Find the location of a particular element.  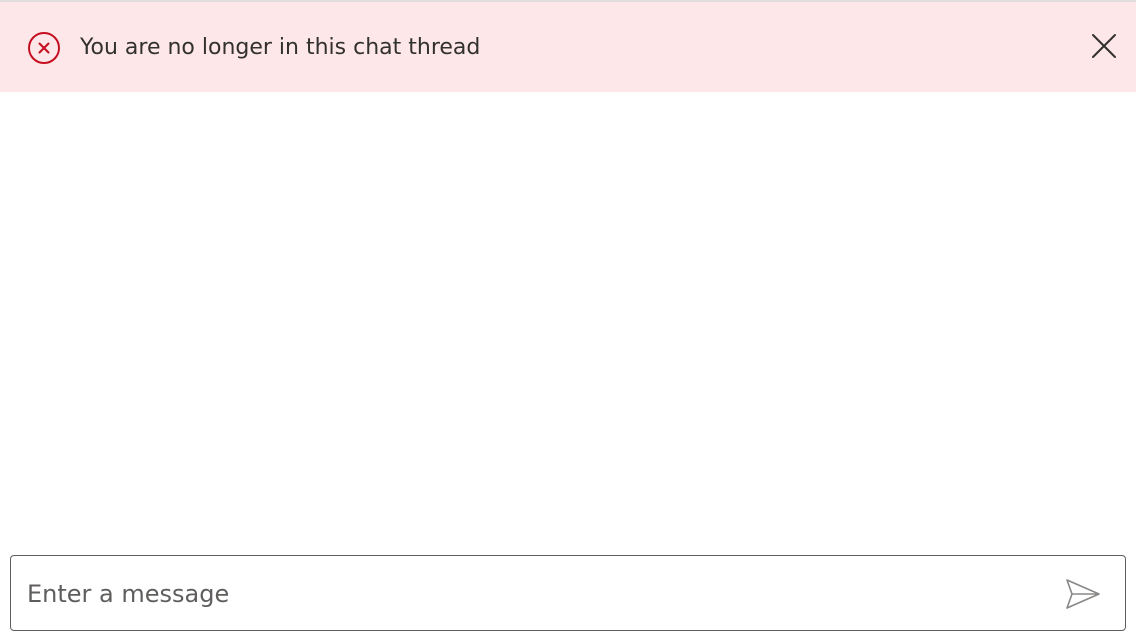

message-input is located at coordinates (527, 594).